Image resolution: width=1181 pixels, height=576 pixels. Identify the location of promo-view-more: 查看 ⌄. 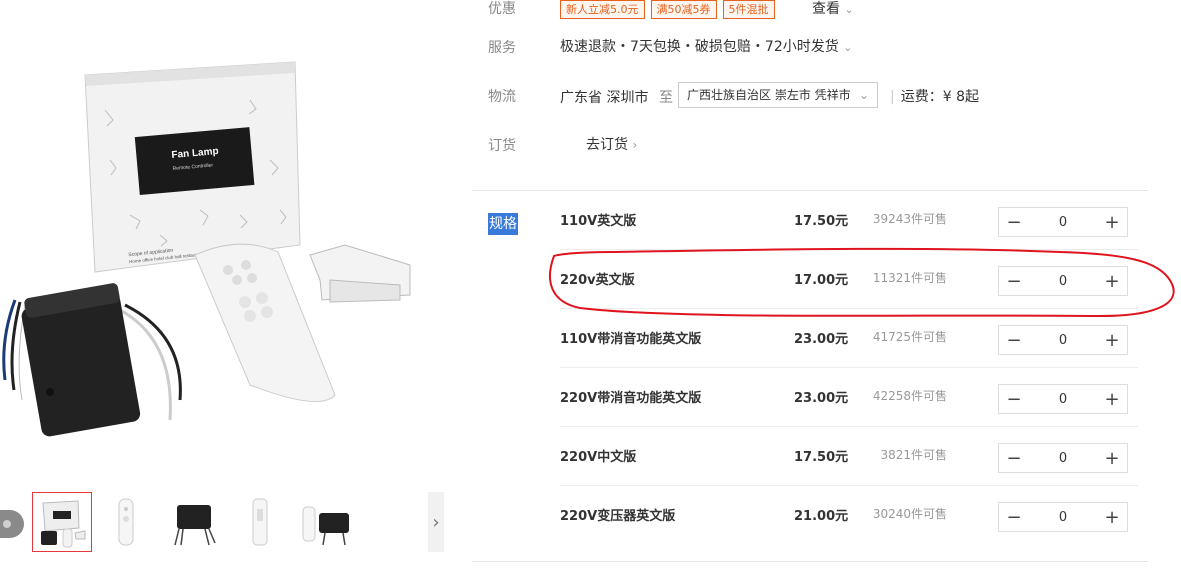
(833, 9).